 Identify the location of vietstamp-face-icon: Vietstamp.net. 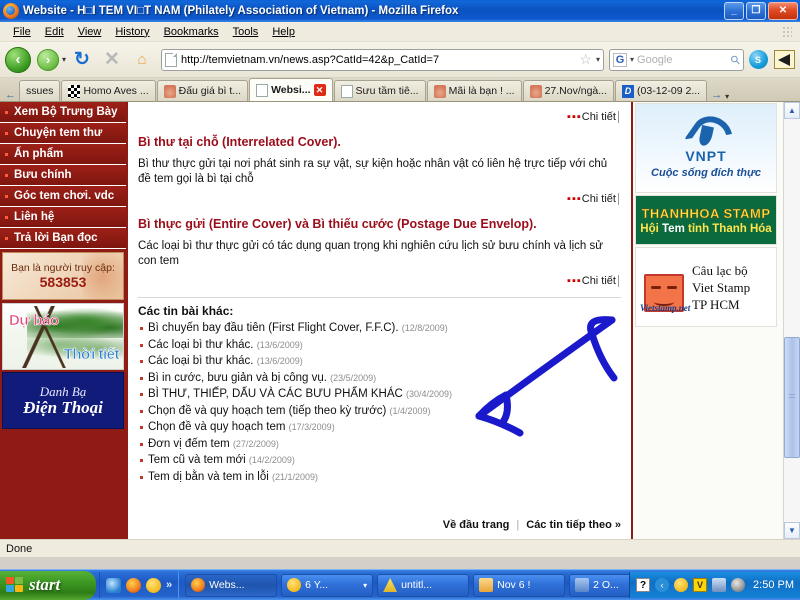
(664, 287).